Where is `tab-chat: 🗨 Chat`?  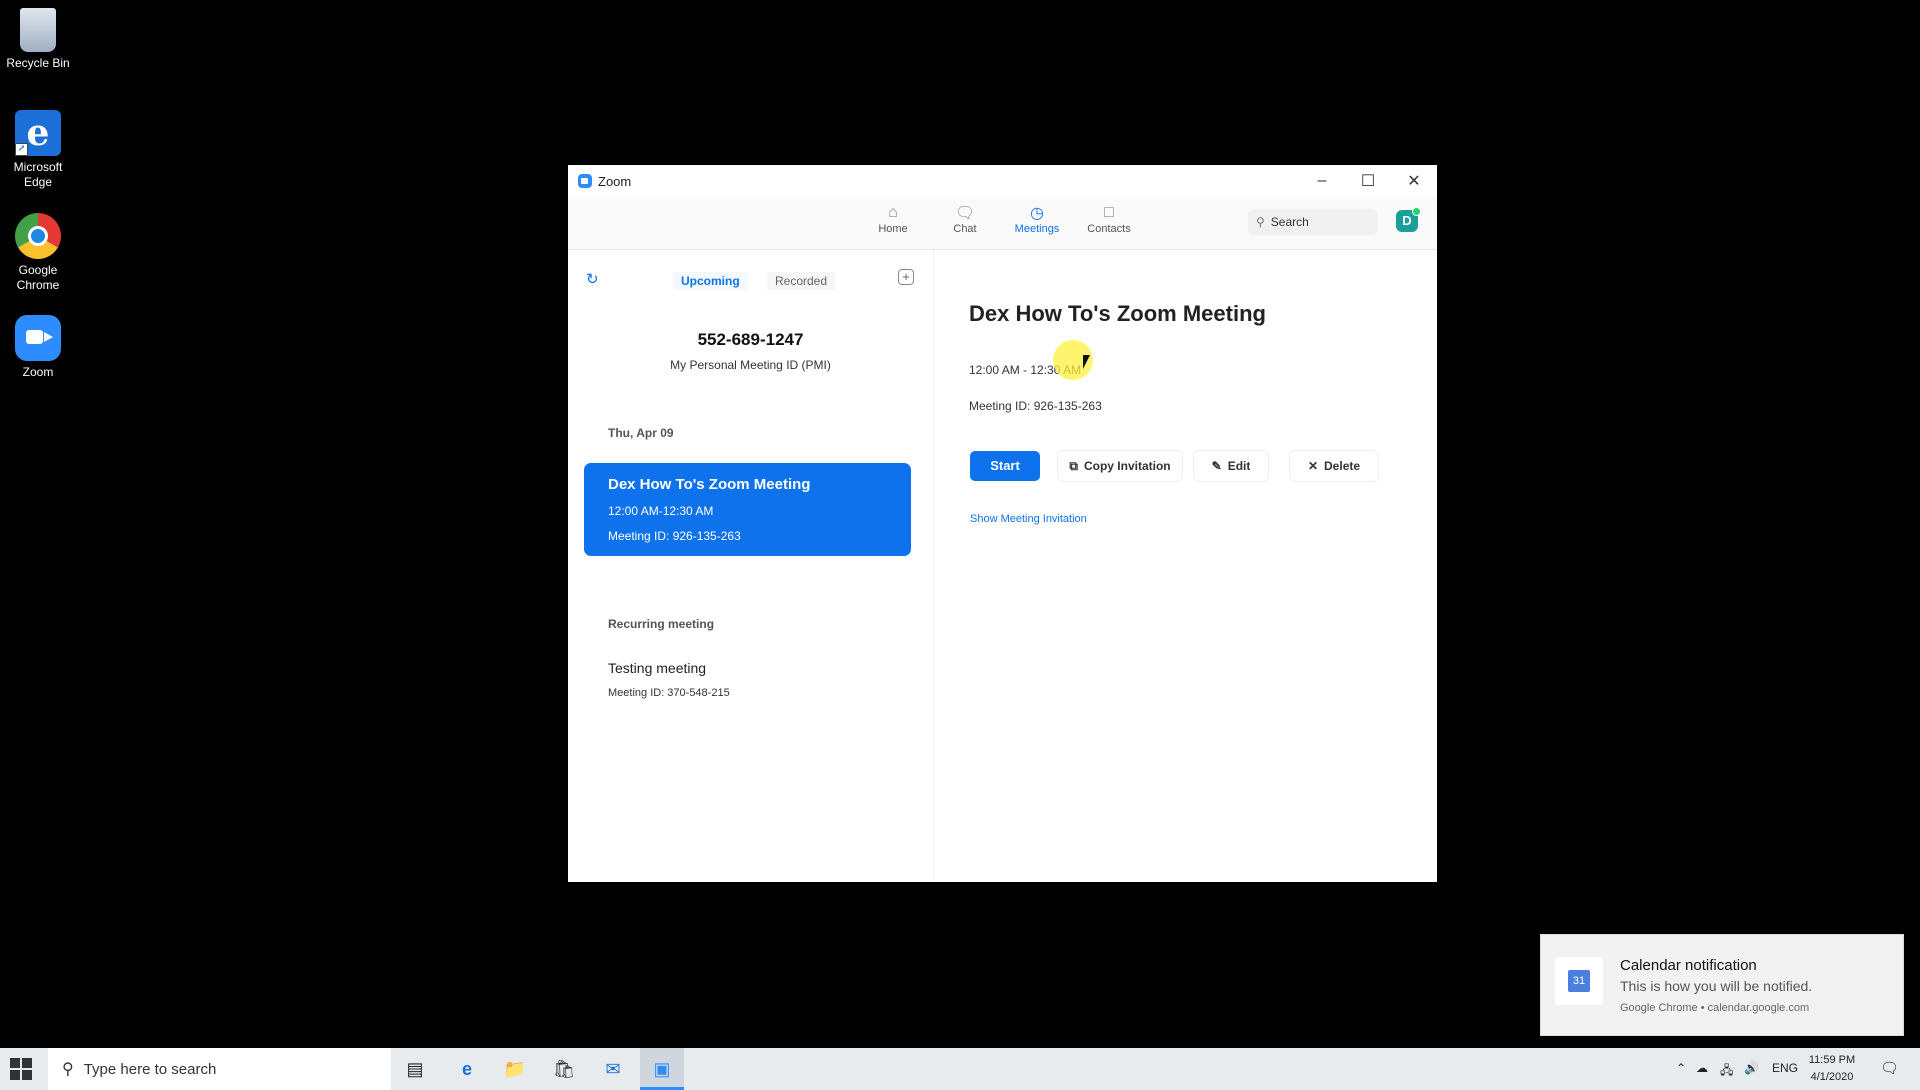
tab-chat: 🗨 Chat is located at coordinates (965, 219).